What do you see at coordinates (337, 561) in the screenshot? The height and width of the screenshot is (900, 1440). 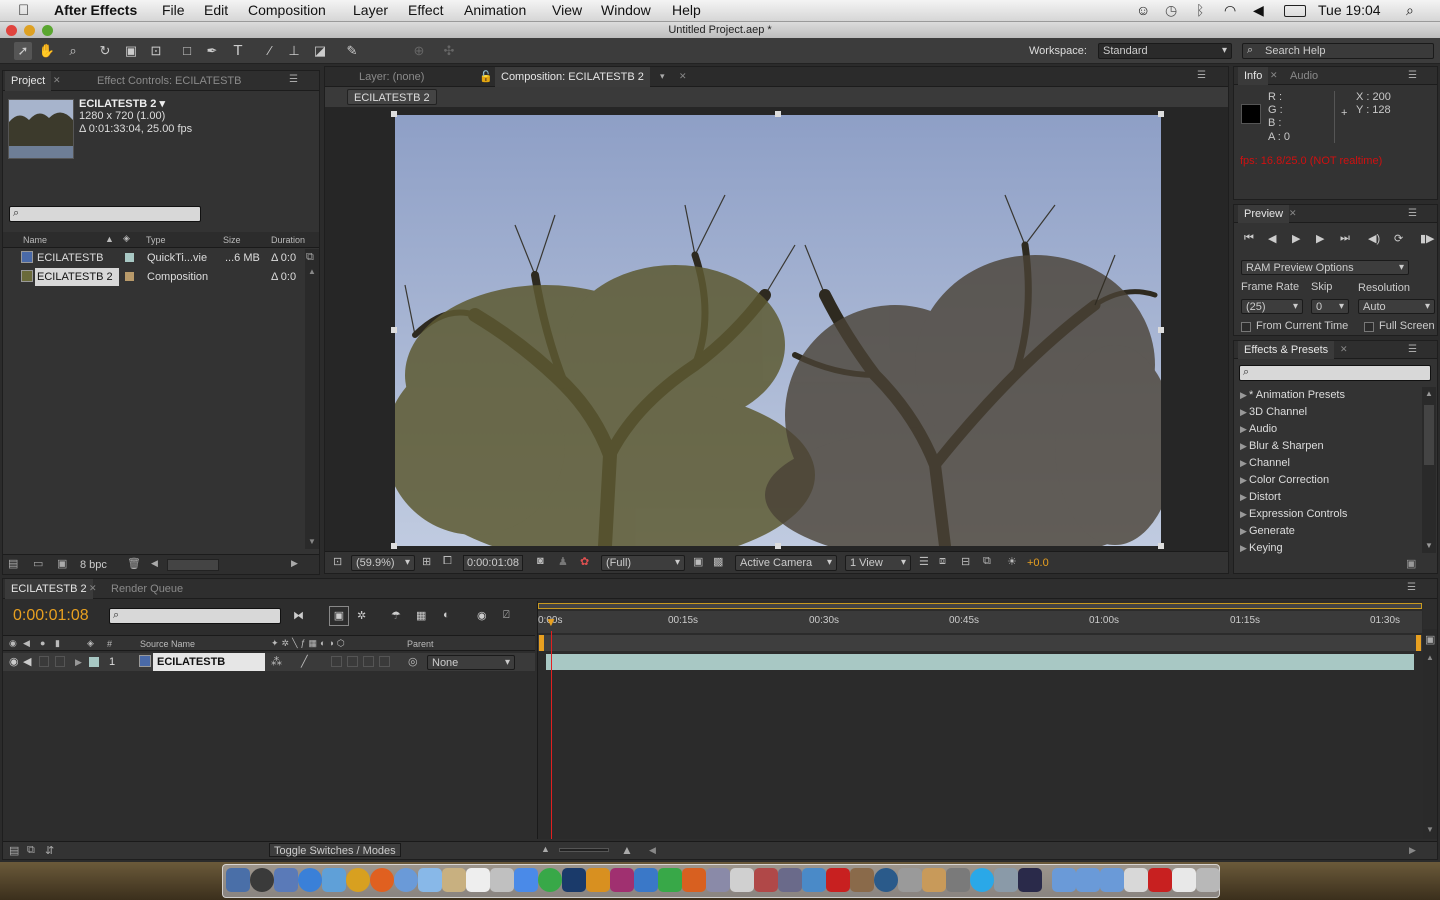 I see `always-preview-icon: ⊡` at bounding box center [337, 561].